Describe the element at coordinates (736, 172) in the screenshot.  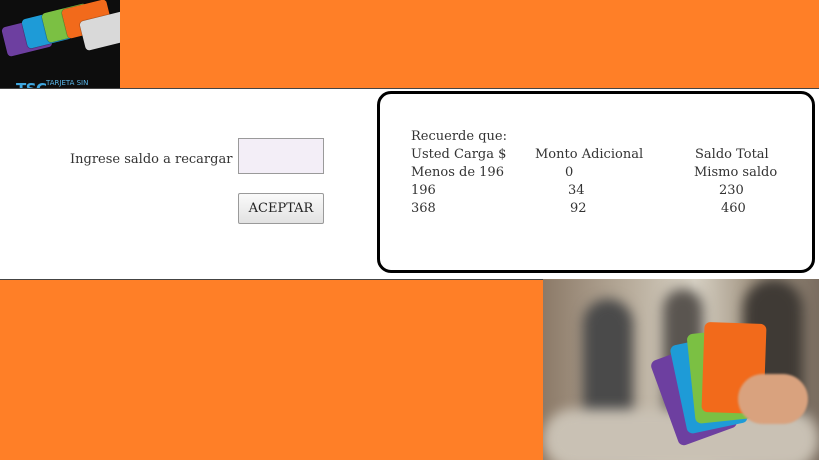
I see `table-cell: Mismo saldo` at that location.